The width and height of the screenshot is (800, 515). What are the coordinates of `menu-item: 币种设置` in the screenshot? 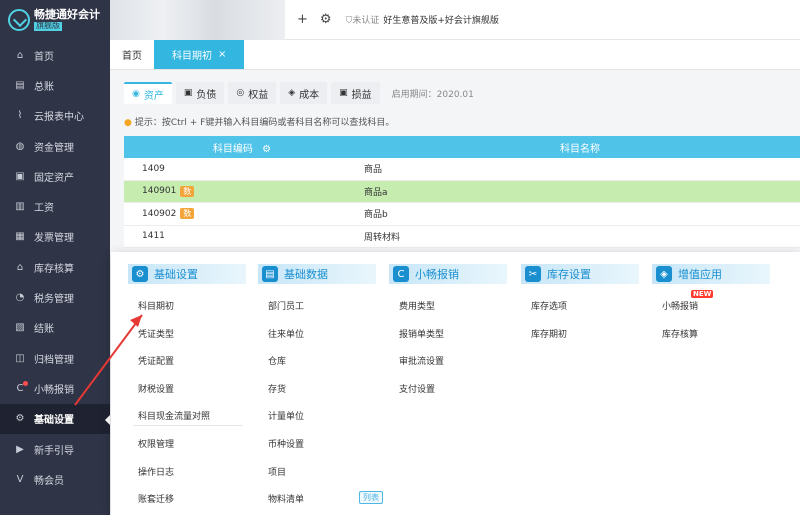 It's located at (286, 443).